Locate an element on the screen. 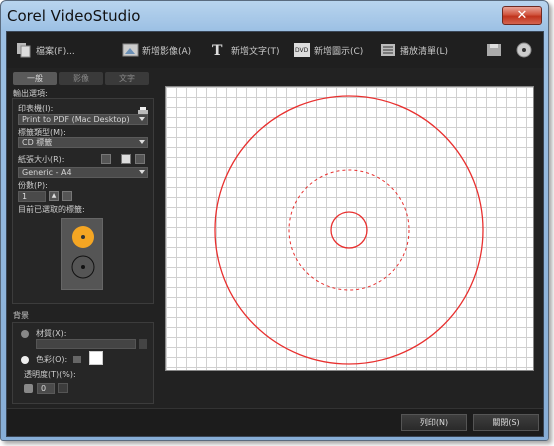 This screenshot has height=446, width=554. save-icon is located at coordinates (494, 50).